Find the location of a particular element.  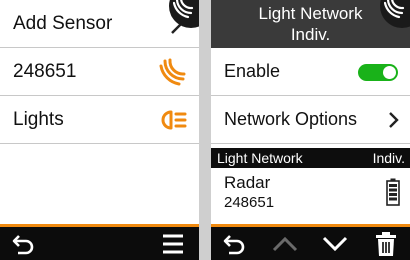

menu-button is located at coordinates (173, 244).